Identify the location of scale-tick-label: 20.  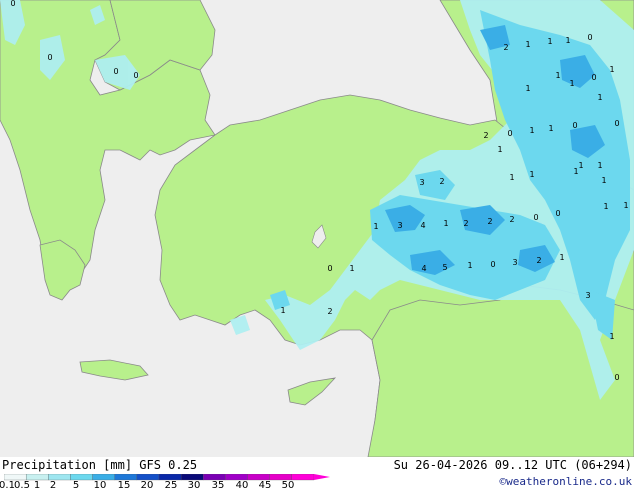
(147, 485).